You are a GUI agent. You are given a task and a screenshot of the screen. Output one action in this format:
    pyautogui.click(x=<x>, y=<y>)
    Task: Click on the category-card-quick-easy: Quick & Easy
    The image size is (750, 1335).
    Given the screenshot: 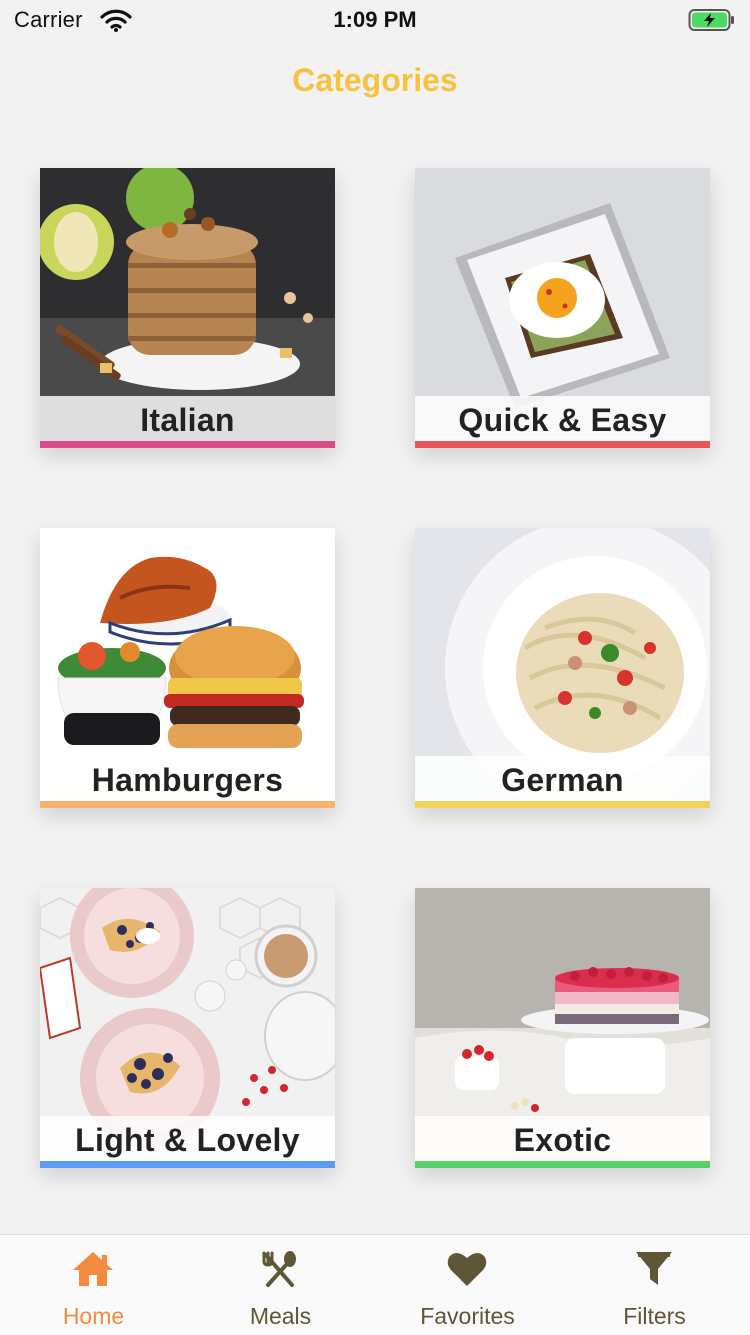 What is the action you would take?
    pyautogui.click(x=562, y=308)
    